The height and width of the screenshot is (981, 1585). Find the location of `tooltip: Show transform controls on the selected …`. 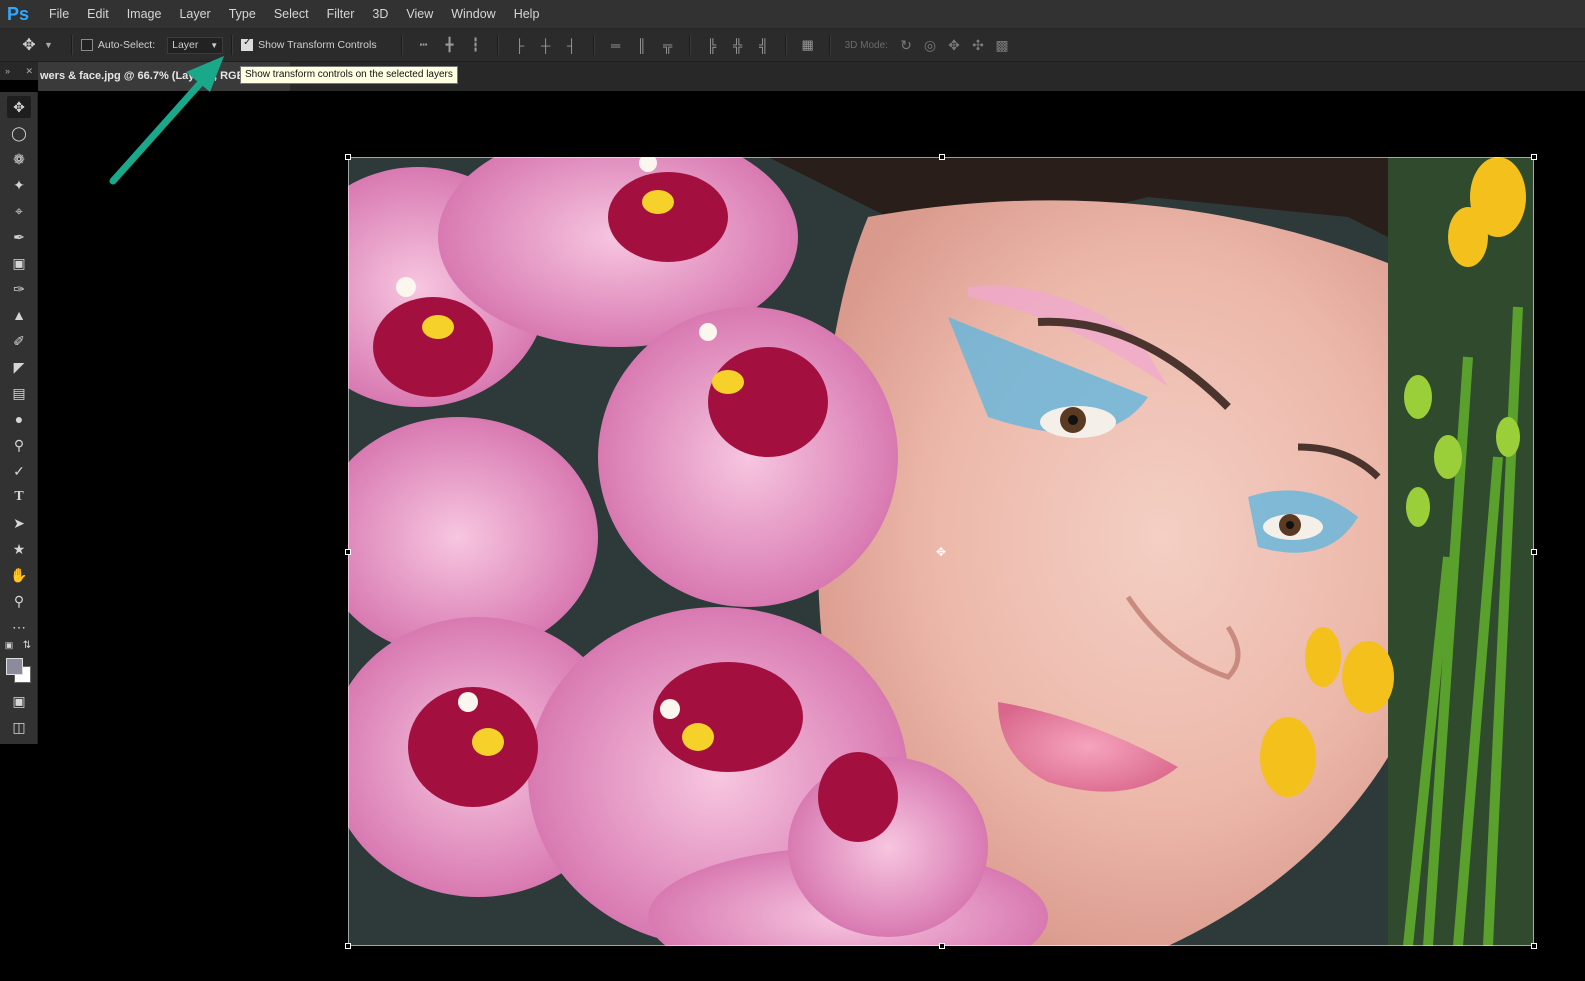

tooltip: Show transform controls on the selected … is located at coordinates (349, 75).